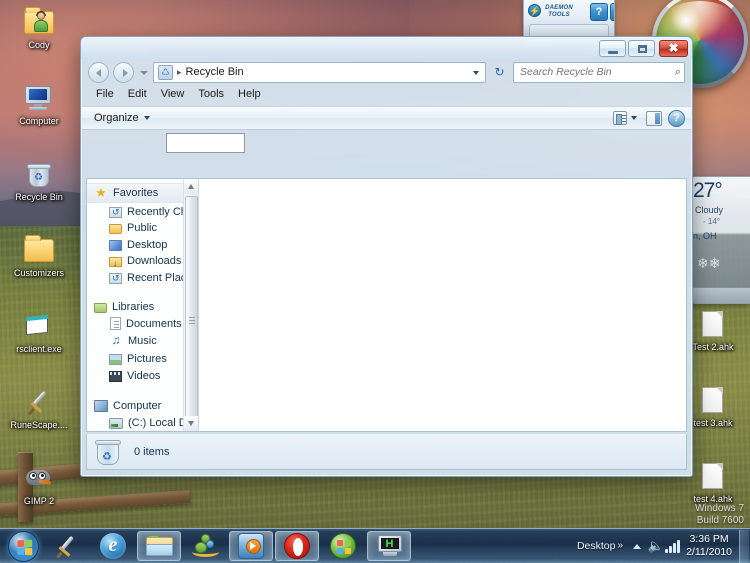 The width and height of the screenshot is (750, 563). What do you see at coordinates (476, 72) in the screenshot?
I see `address-dropdown-icon` at bounding box center [476, 72].